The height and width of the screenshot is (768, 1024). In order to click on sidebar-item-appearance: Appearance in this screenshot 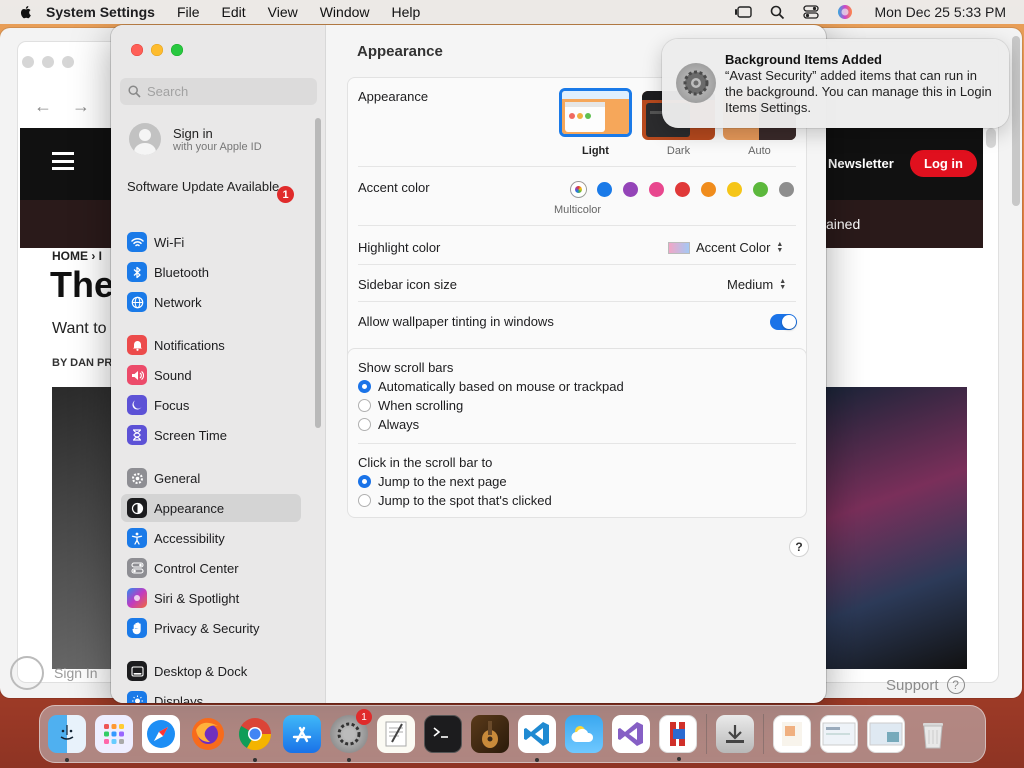, I will do `click(211, 508)`.